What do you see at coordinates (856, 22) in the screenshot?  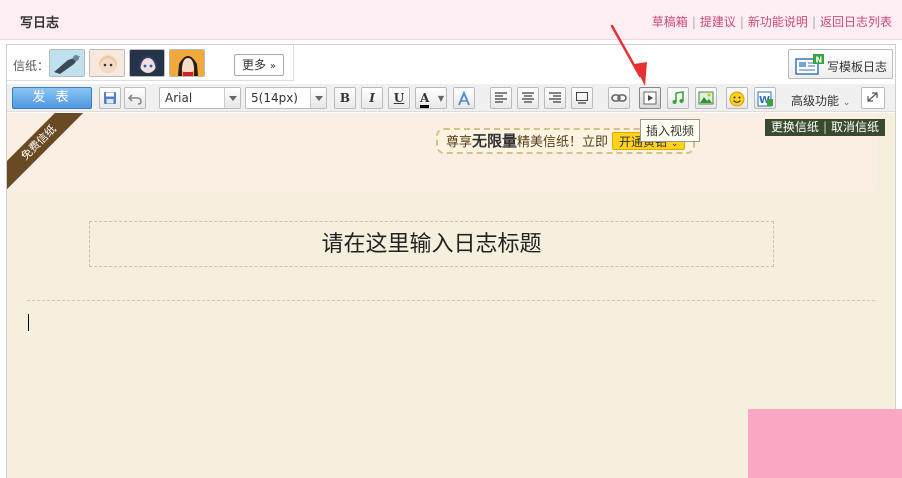 I see `back-to-list-link: 返回日志列表` at bounding box center [856, 22].